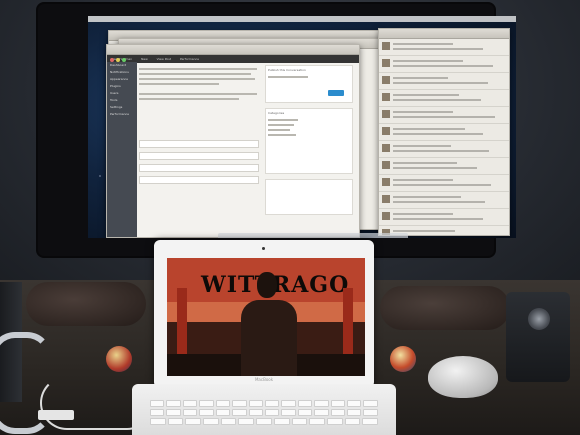 Image resolution: width=580 pixels, height=435 pixels. Describe the element at coordinates (122, 93) in the screenshot. I see `sidebar-item-users: Users` at that location.